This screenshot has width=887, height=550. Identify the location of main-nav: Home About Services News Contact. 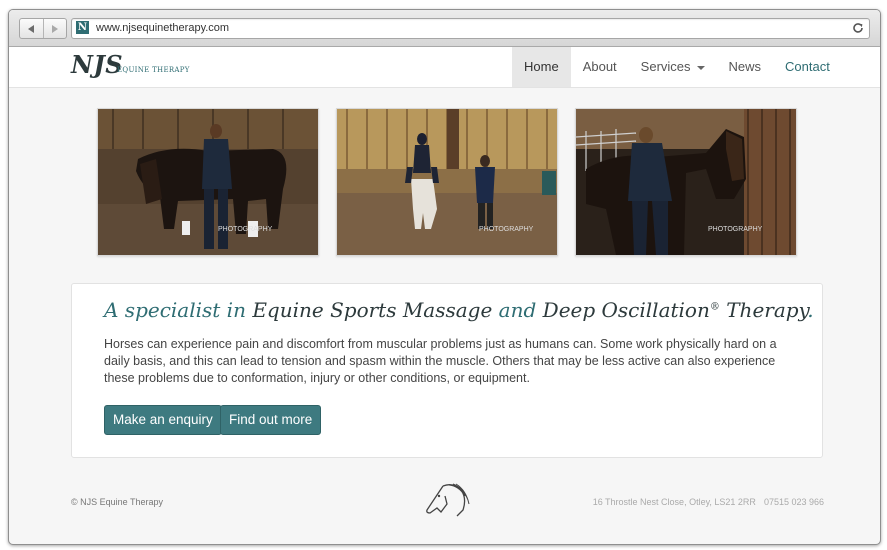
(677, 67).